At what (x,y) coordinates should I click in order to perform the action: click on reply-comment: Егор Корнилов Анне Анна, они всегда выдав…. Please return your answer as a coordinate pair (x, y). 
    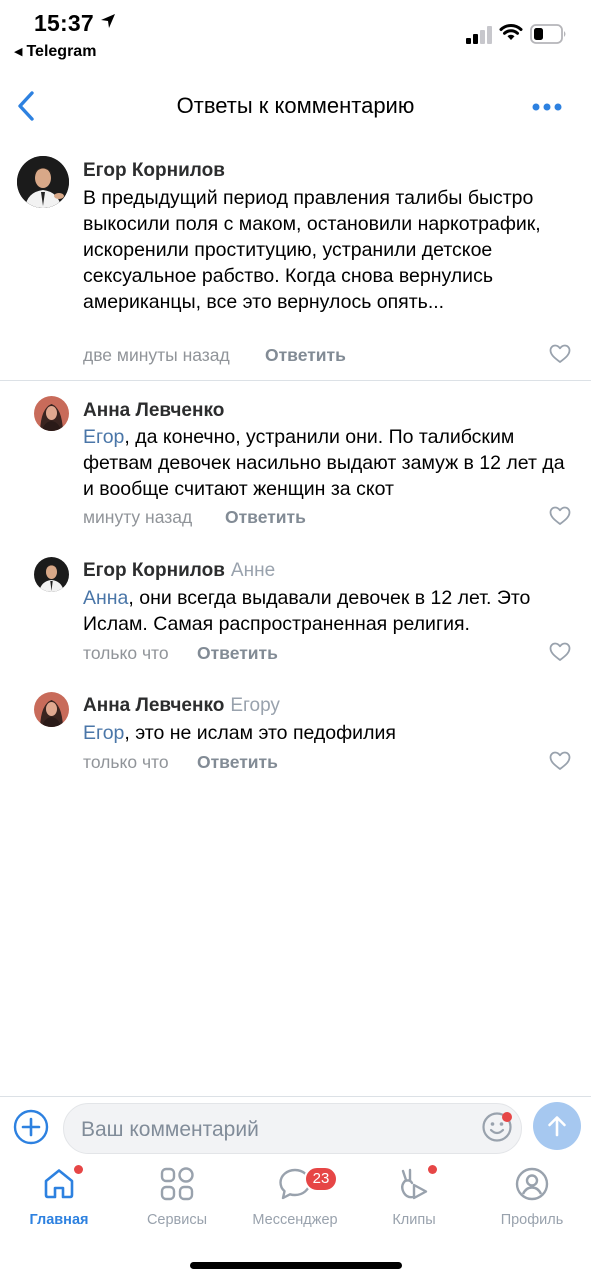
    Looking at the image, I should click on (295, 615).